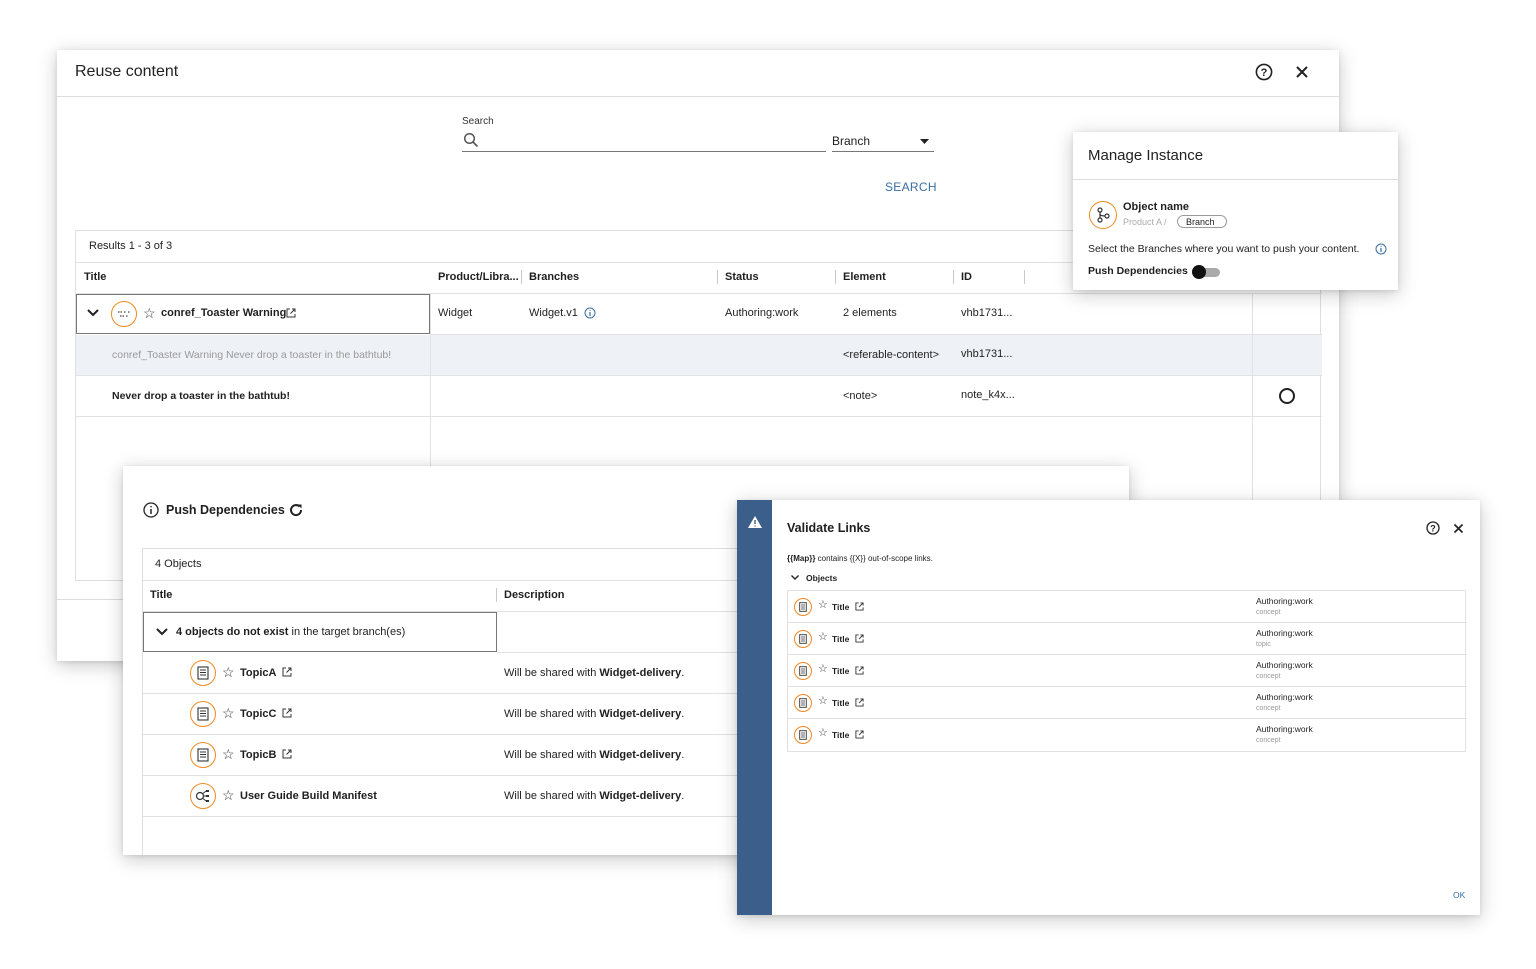  What do you see at coordinates (258, 673) in the screenshot?
I see `item-name: TopicA` at bounding box center [258, 673].